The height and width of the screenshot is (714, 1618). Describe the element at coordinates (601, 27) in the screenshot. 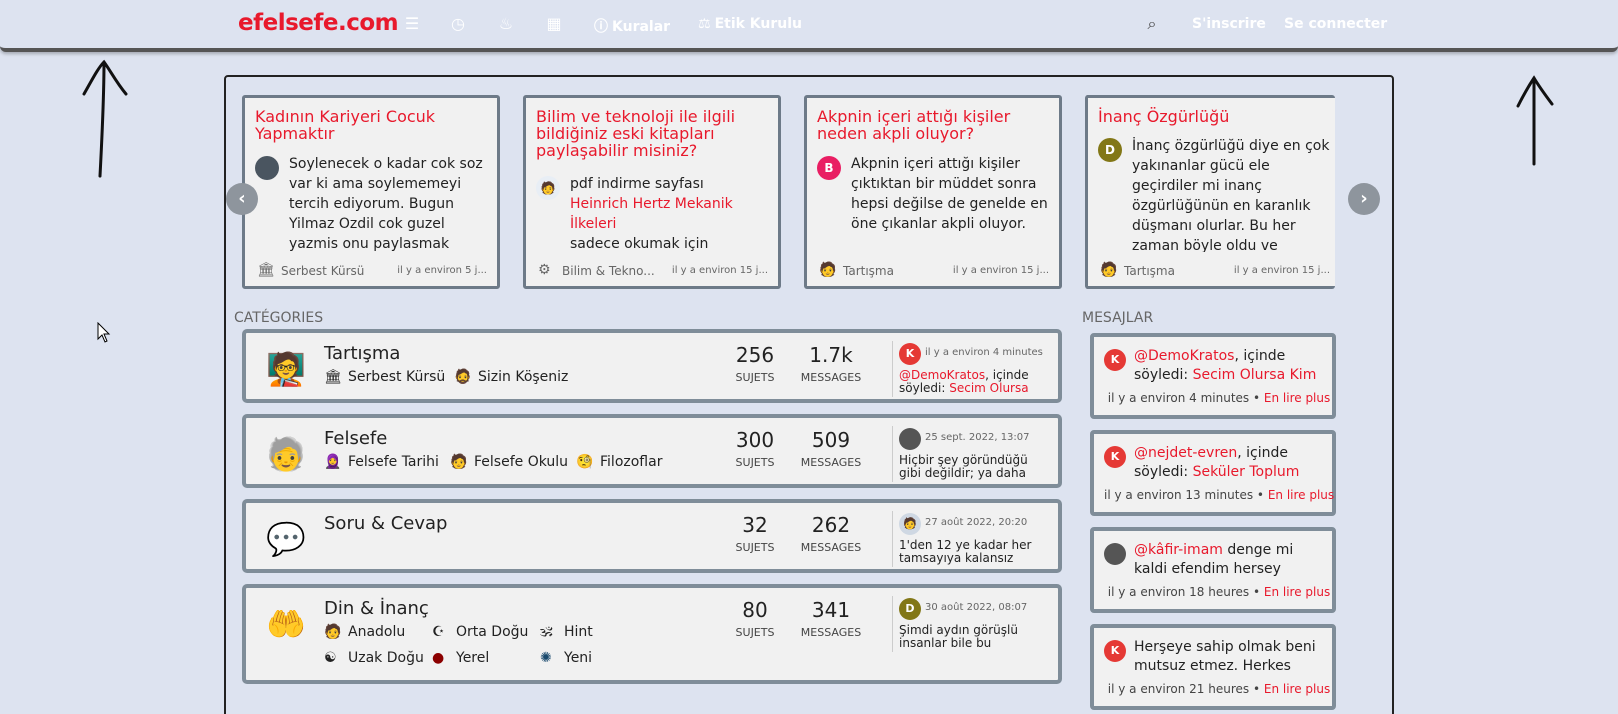

I see `info-icon: ⓘ` at that location.